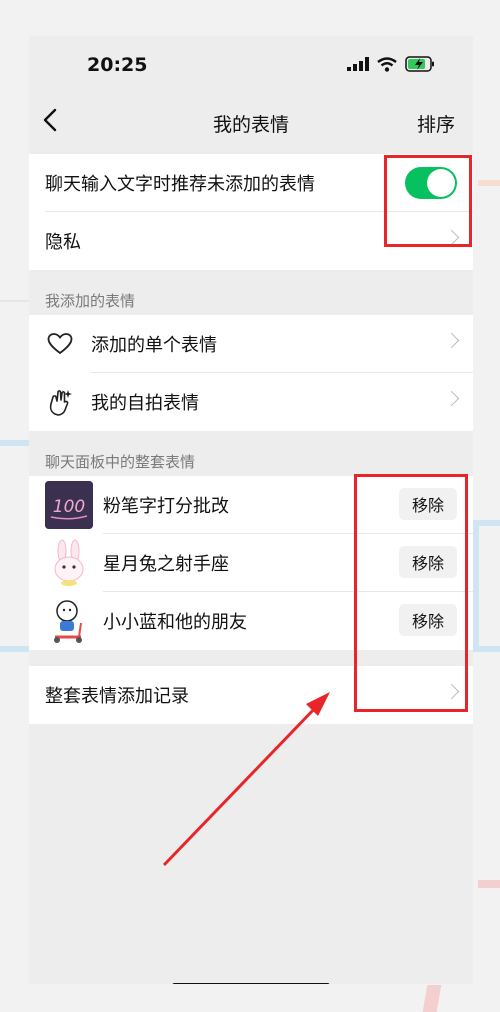 The image size is (500, 1012). What do you see at coordinates (246, 779) in the screenshot?
I see `annotation-arrow` at bounding box center [246, 779].